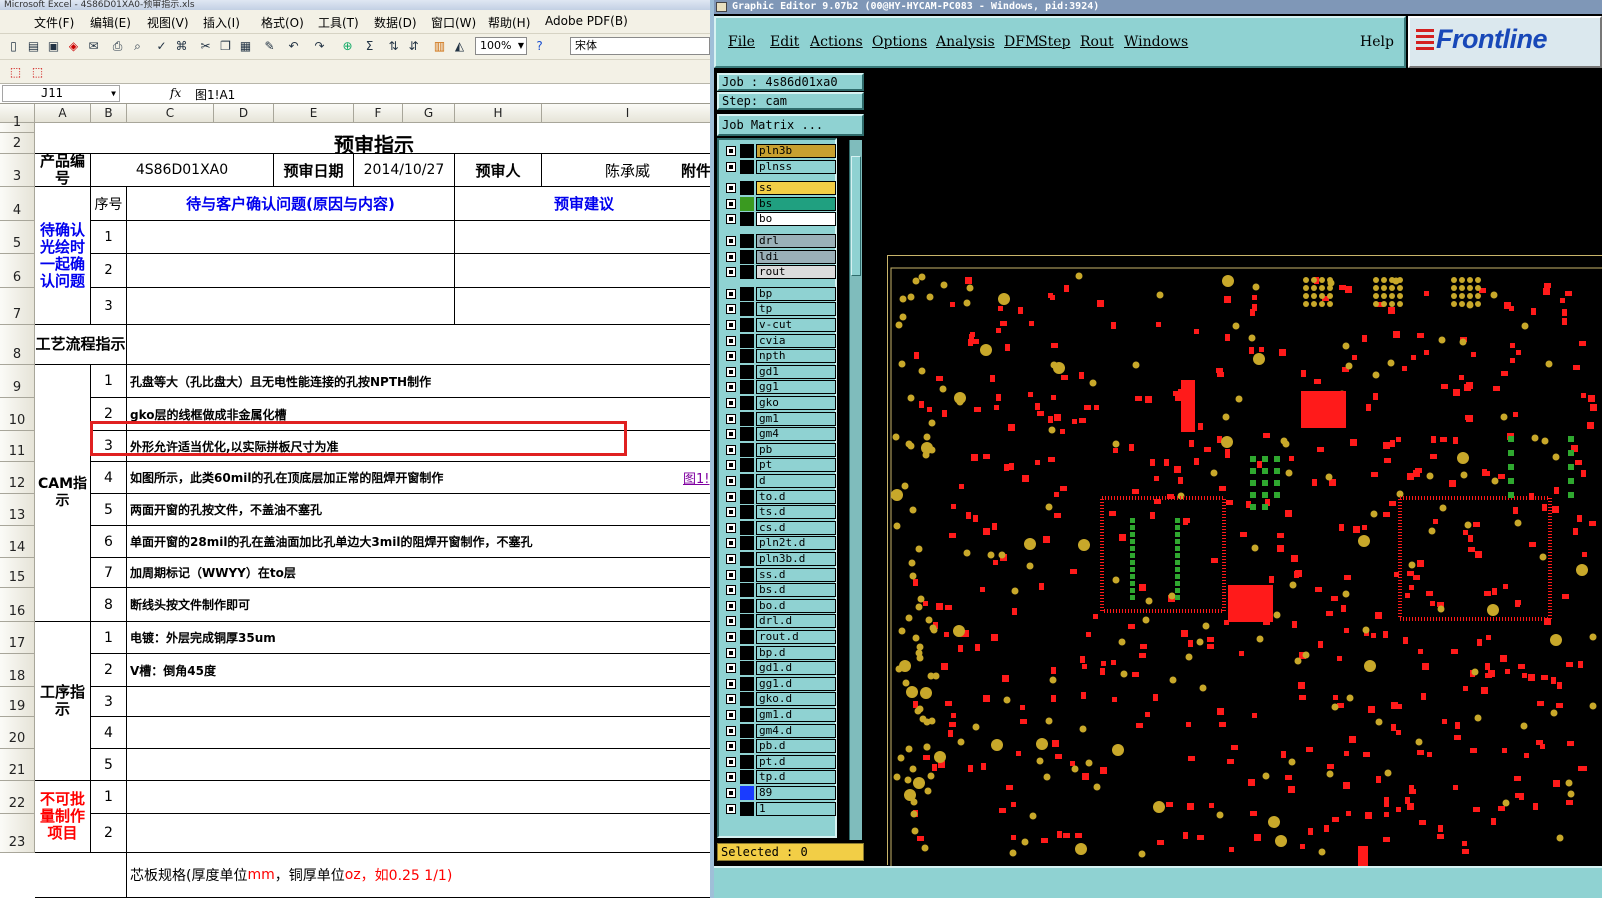 The height and width of the screenshot is (898, 1602). Describe the element at coordinates (63, 256) in the screenshot. I see `confirm-group-label: 待确认光绘时一起确认问题` at that location.